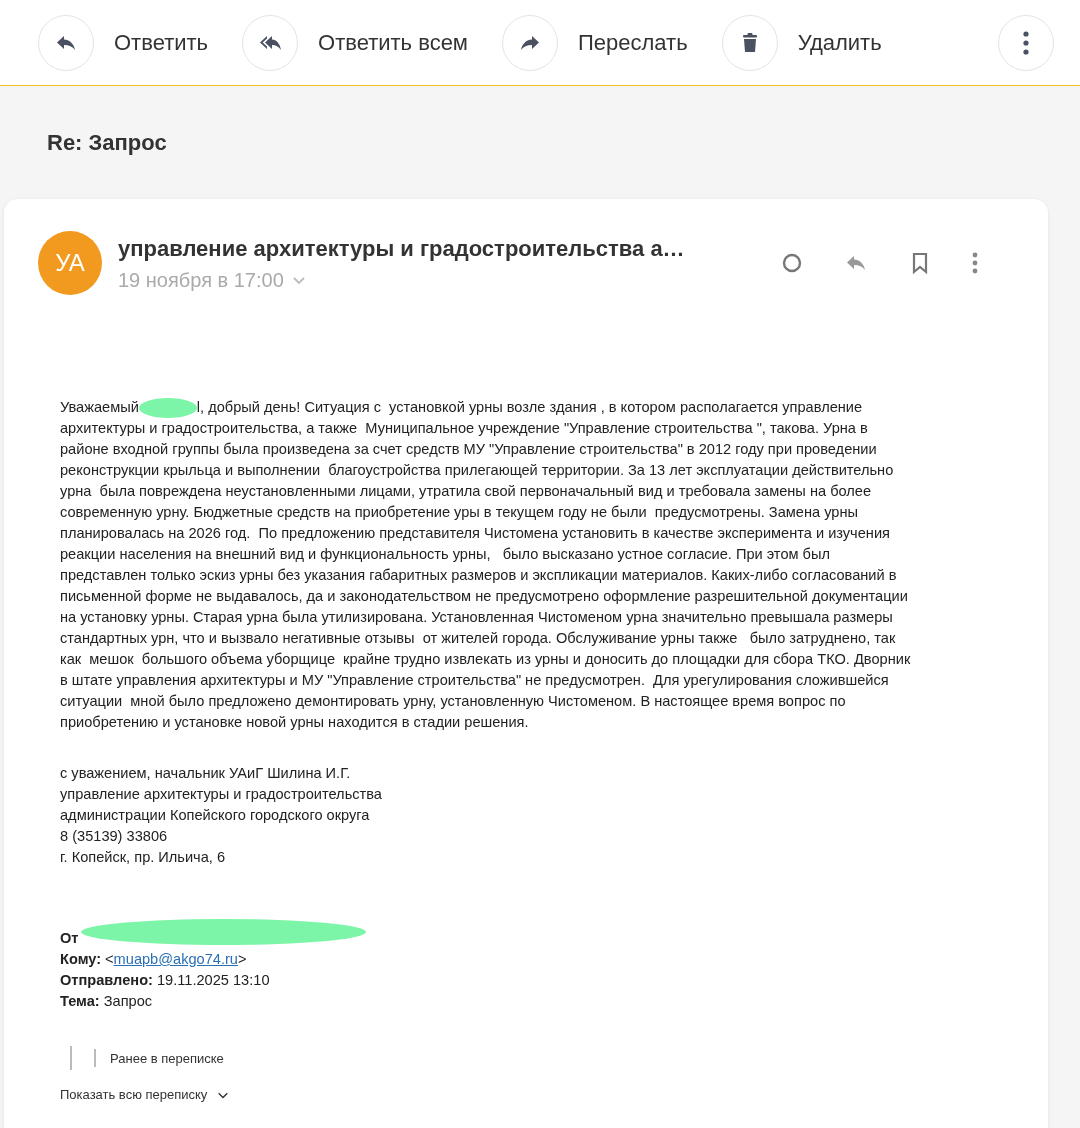 The width and height of the screenshot is (1080, 1128). What do you see at coordinates (212, 980) in the screenshot?
I see `header-value: 19.11.2025 13:10` at bounding box center [212, 980].